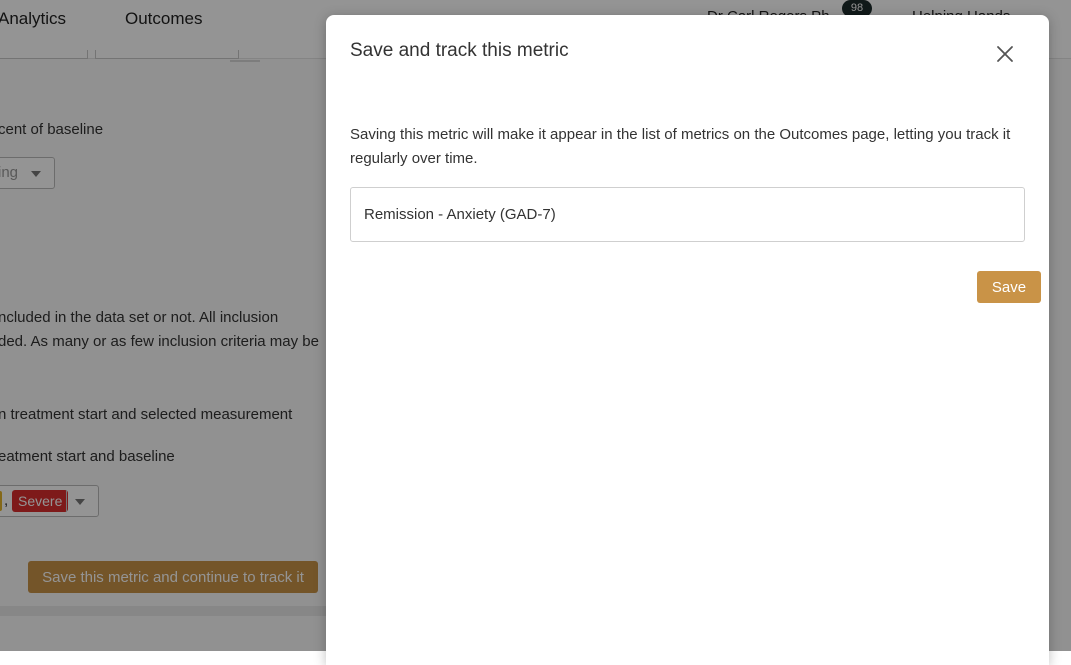 The height and width of the screenshot is (665, 1071). What do you see at coordinates (459, 50) in the screenshot?
I see `dialog-title: Save and track this metric` at bounding box center [459, 50].